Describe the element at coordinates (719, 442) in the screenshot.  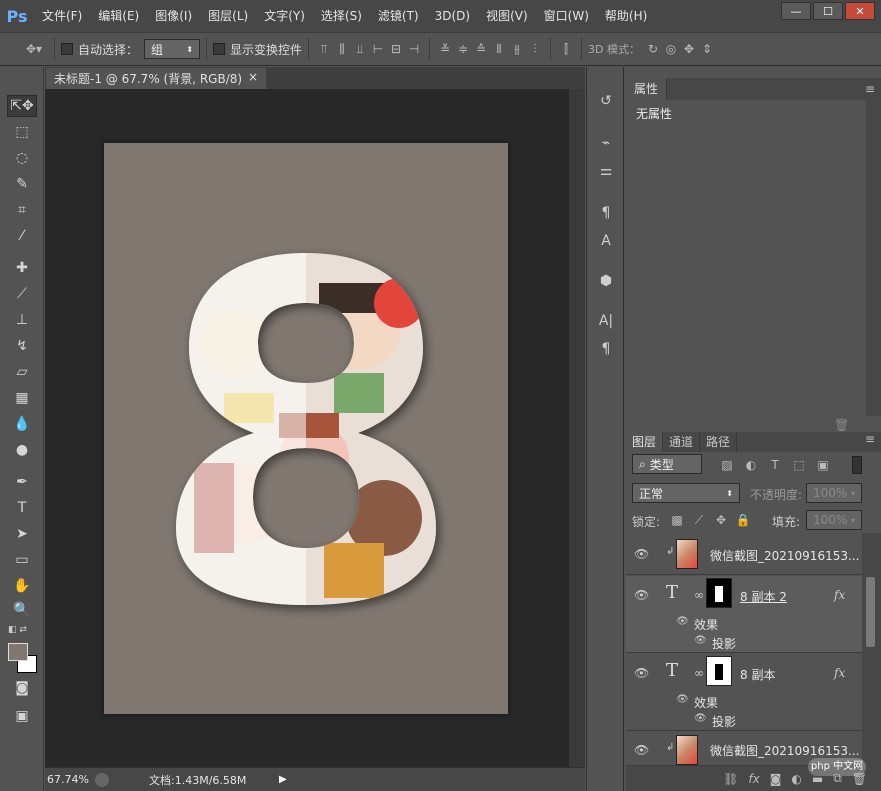
I see `tab-paths: 路径` at that location.